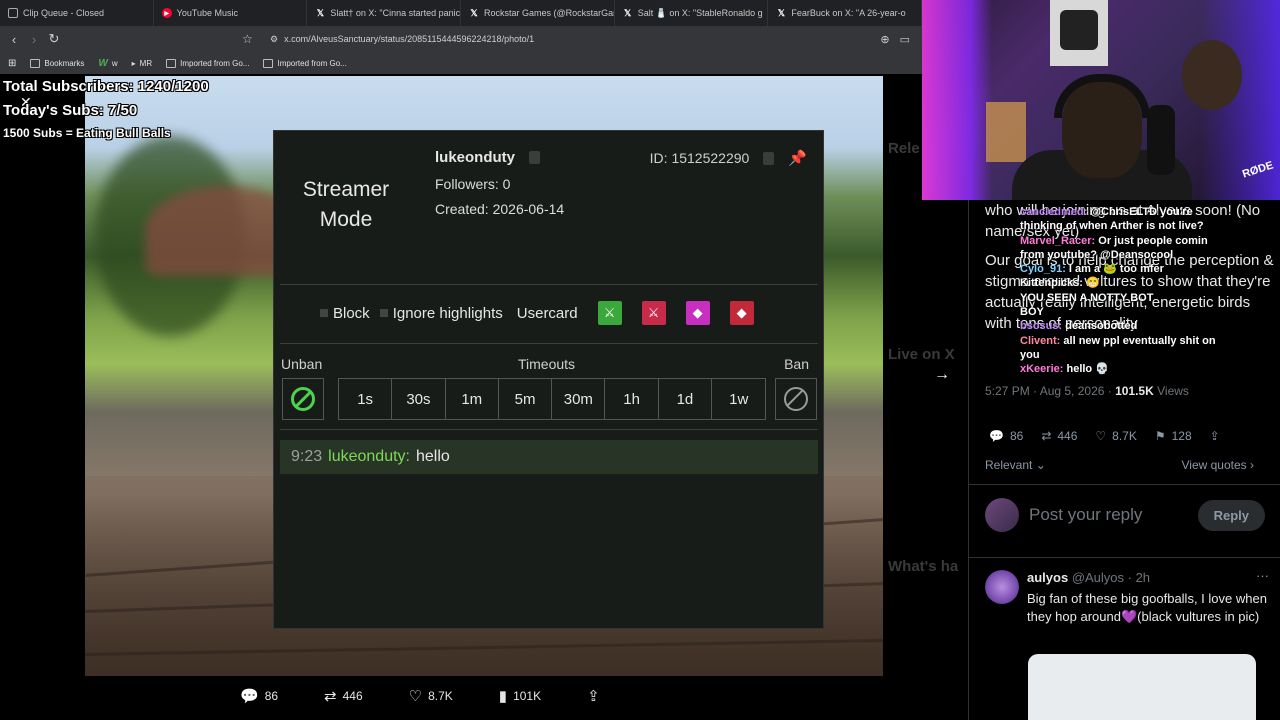 Image resolution: width=1280 pixels, height=720 pixels. What do you see at coordinates (166, 13) in the screenshot?
I see `youtube-icon: ▶` at bounding box center [166, 13].